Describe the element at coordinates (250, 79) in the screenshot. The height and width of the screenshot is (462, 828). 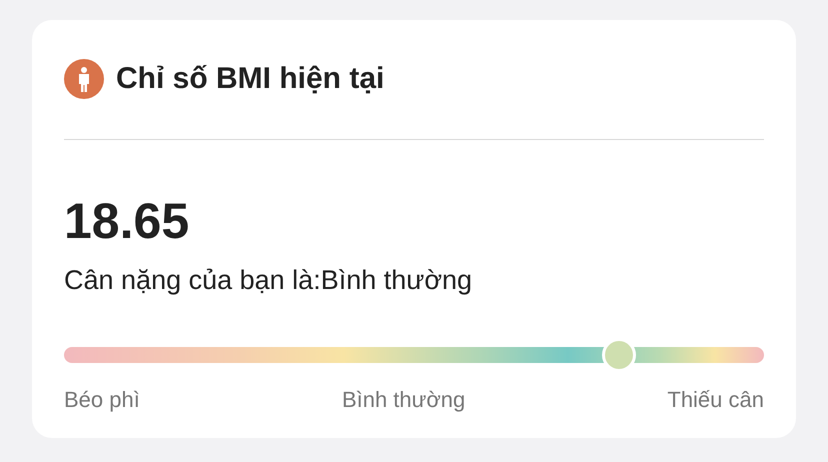
I see `card-title: Chỉ số BMI hiện tại` at that location.